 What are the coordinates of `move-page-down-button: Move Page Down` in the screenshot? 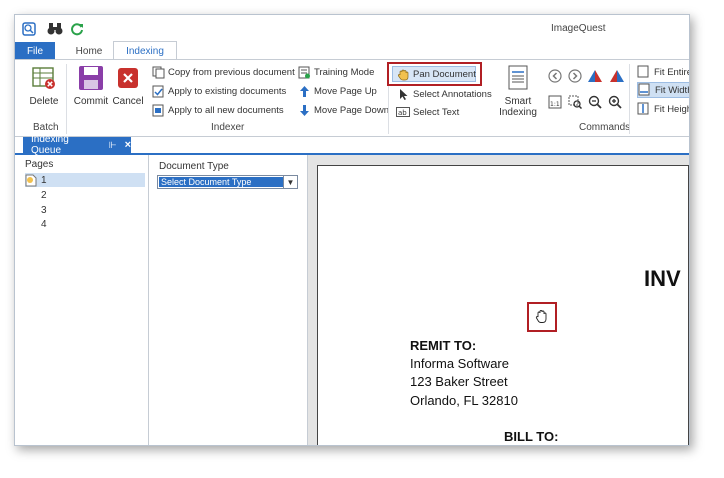 It's located at (343, 110).